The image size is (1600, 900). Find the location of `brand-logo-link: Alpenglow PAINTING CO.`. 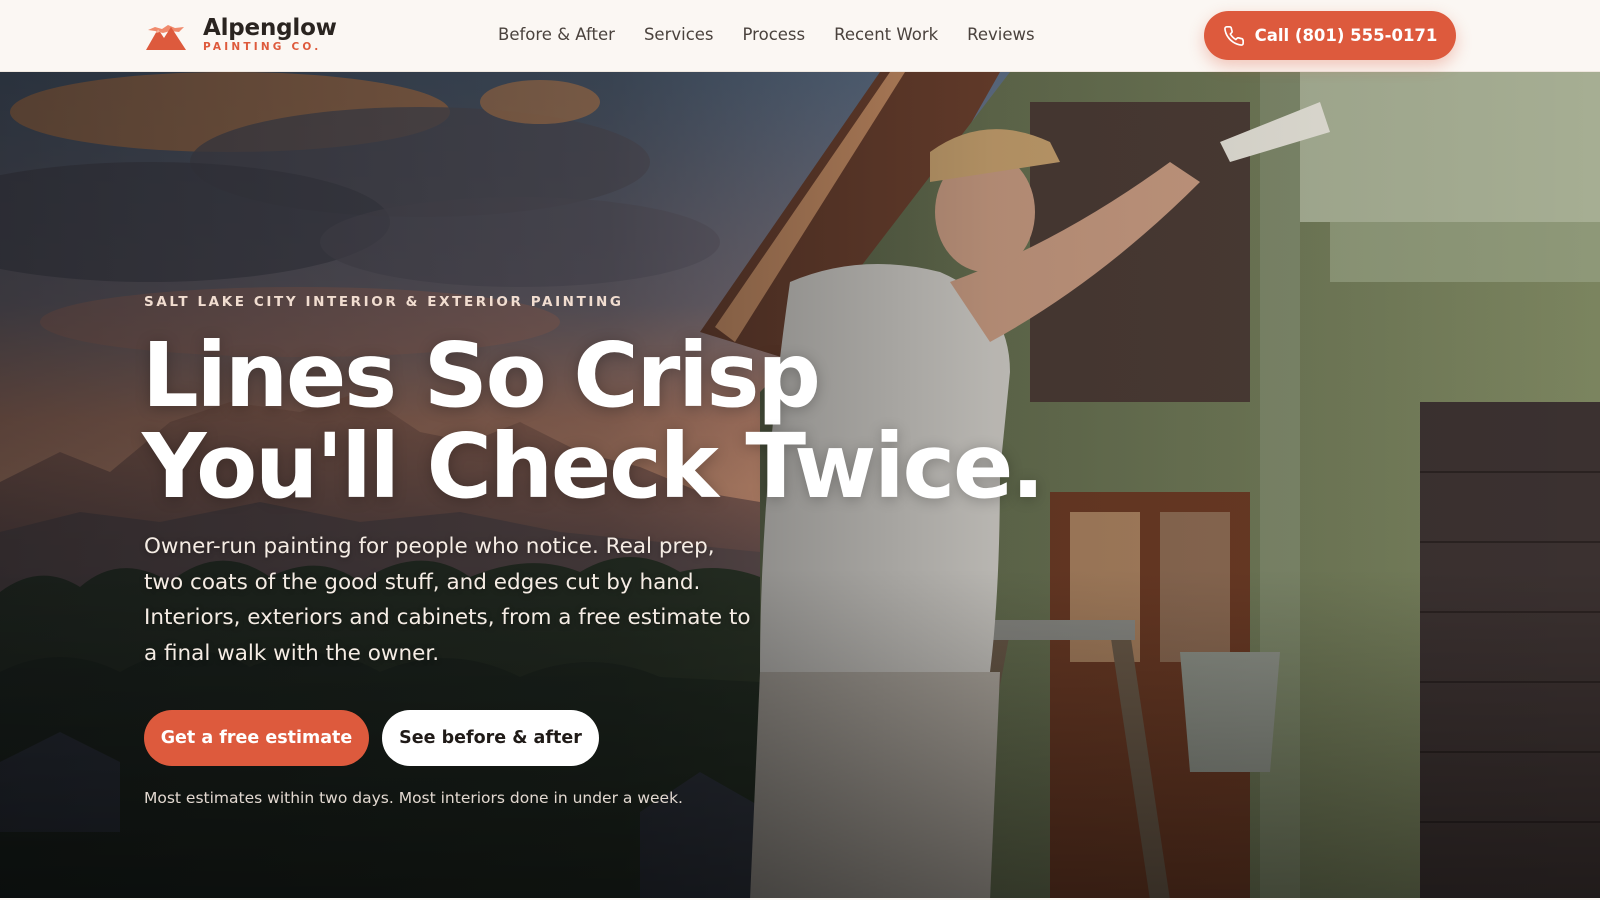

brand-logo-link: Alpenglow PAINTING CO. is located at coordinates (241, 34).